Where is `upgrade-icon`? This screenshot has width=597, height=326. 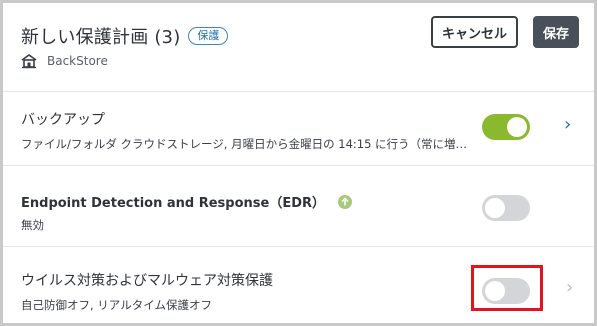 upgrade-icon is located at coordinates (344, 202).